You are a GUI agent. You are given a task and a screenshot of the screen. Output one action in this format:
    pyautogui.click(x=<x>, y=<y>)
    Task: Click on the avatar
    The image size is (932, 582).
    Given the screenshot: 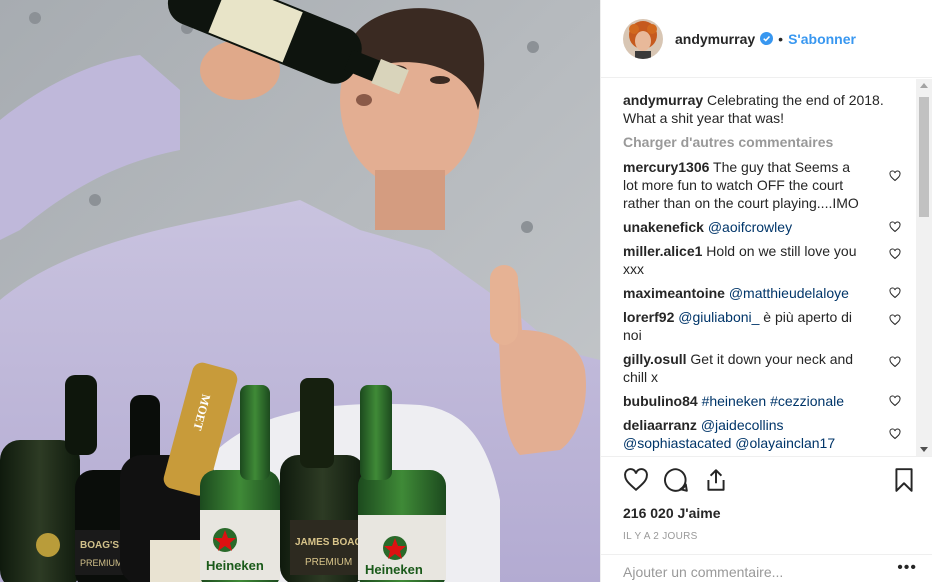 What is the action you would take?
    pyautogui.click(x=643, y=38)
    